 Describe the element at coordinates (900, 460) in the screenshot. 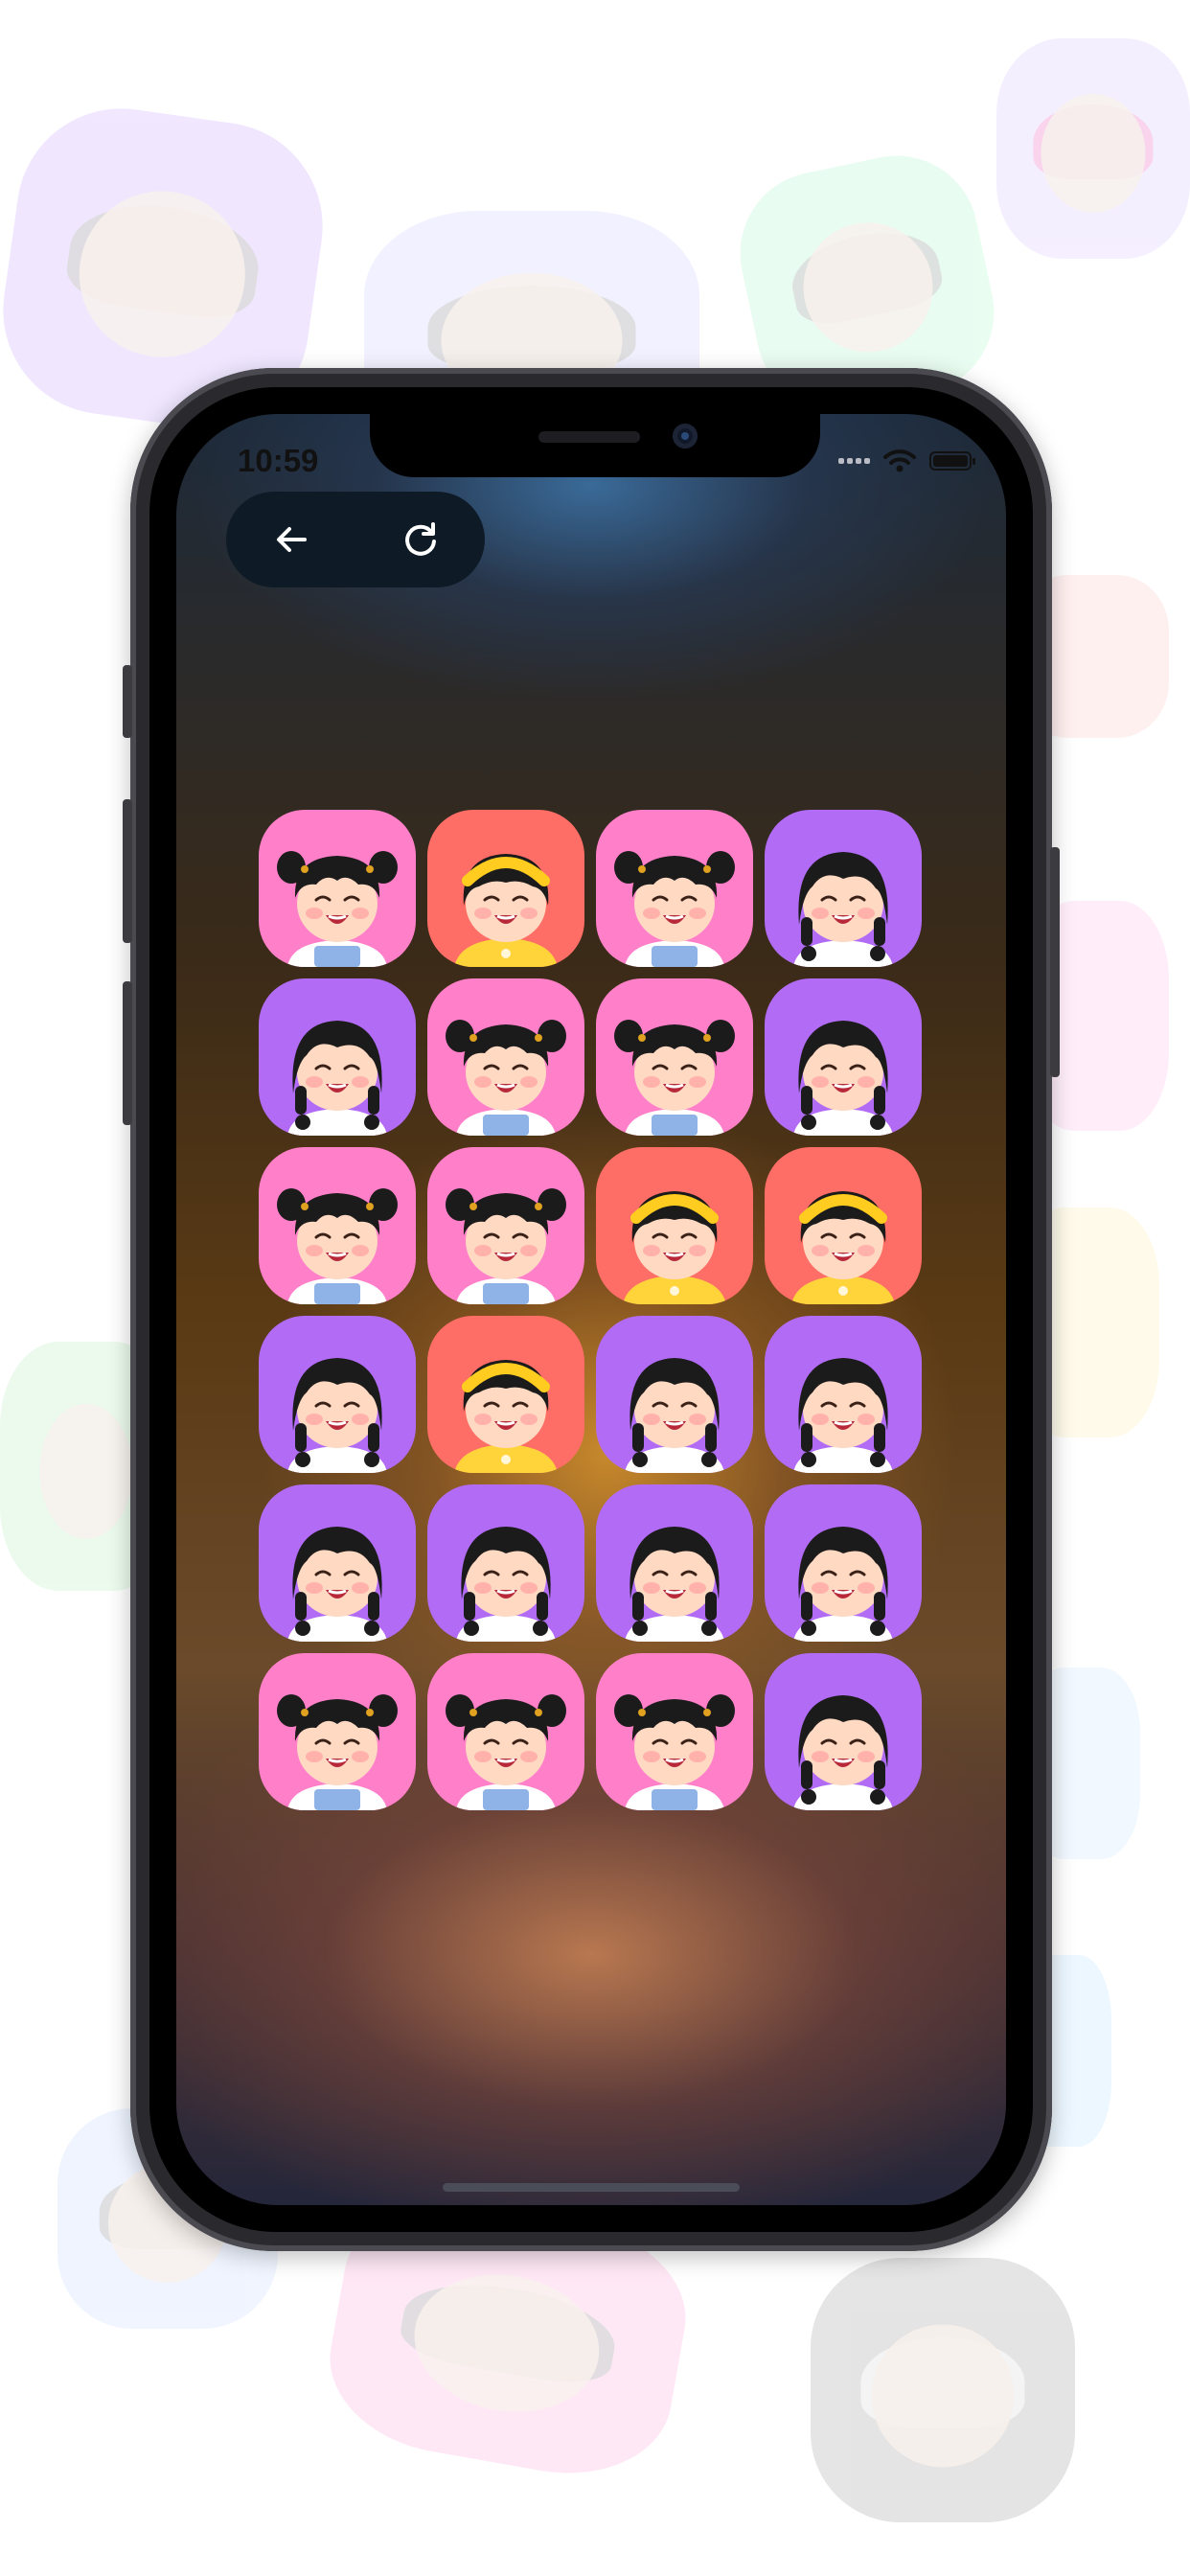

I see `wifi-icon` at that location.